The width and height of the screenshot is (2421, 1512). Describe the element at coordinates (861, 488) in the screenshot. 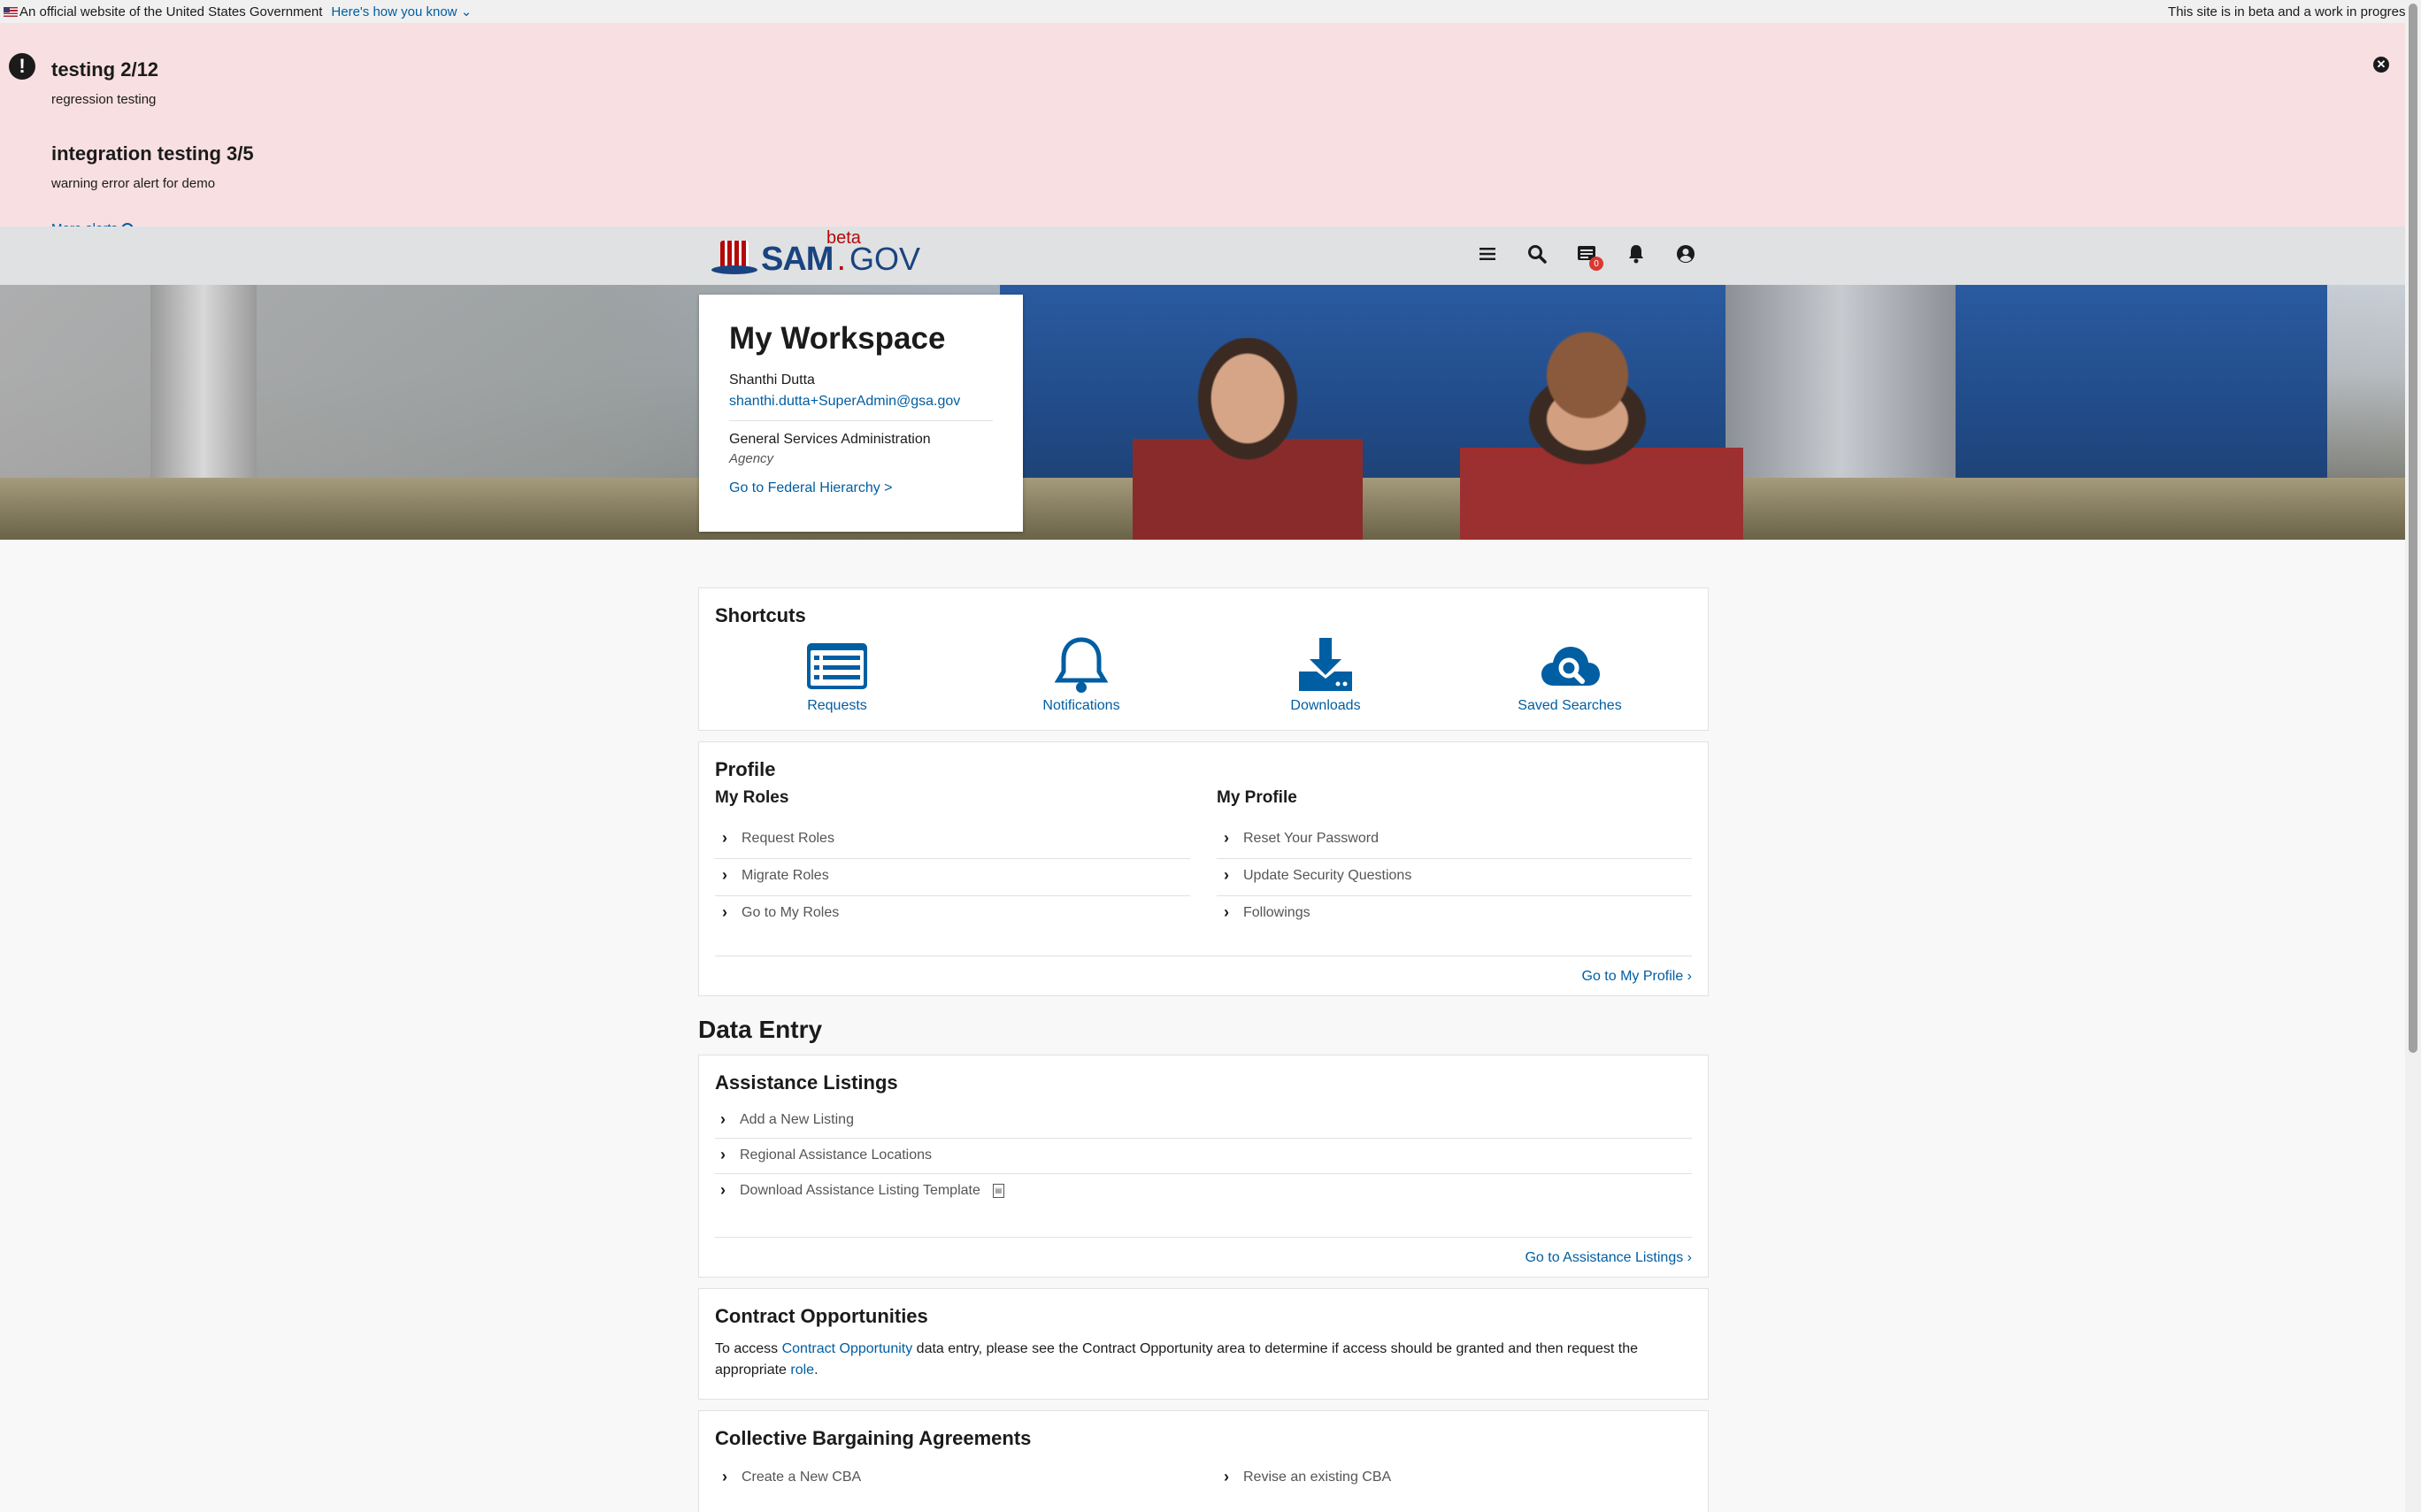

I see `federal-hierarchy-link: Go to Federal Hierarchy >` at that location.